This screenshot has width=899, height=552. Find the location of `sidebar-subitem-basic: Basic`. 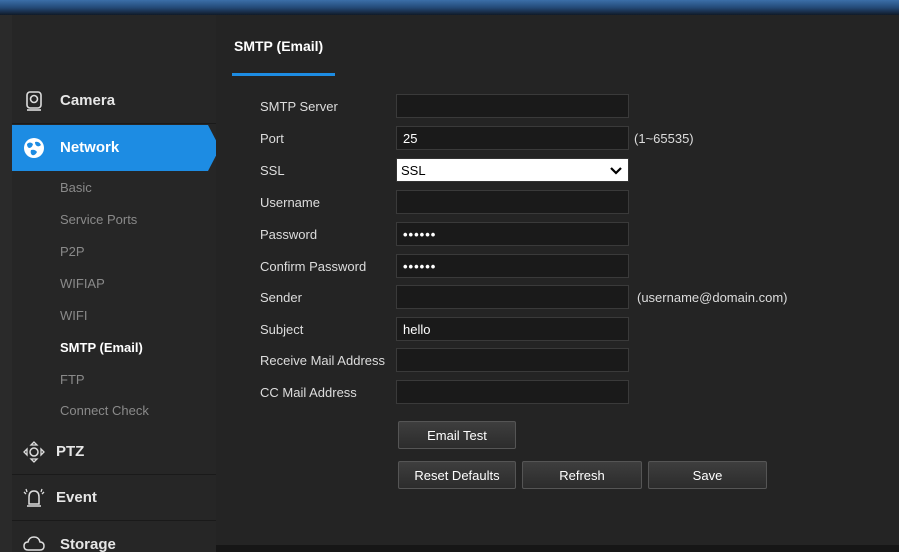

sidebar-subitem-basic: Basic is located at coordinates (76, 187).